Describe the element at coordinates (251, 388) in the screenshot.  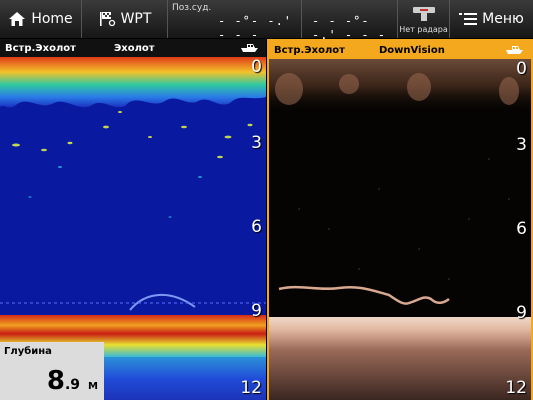
I see `depth-label-12: 12` at that location.